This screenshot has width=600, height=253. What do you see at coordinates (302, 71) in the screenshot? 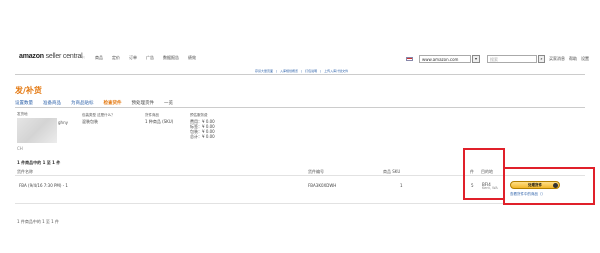
I see `quick-links: 存货大量页面 | 入库规划概览 | 打包说明 | 上传入库计划文件` at bounding box center [302, 71].